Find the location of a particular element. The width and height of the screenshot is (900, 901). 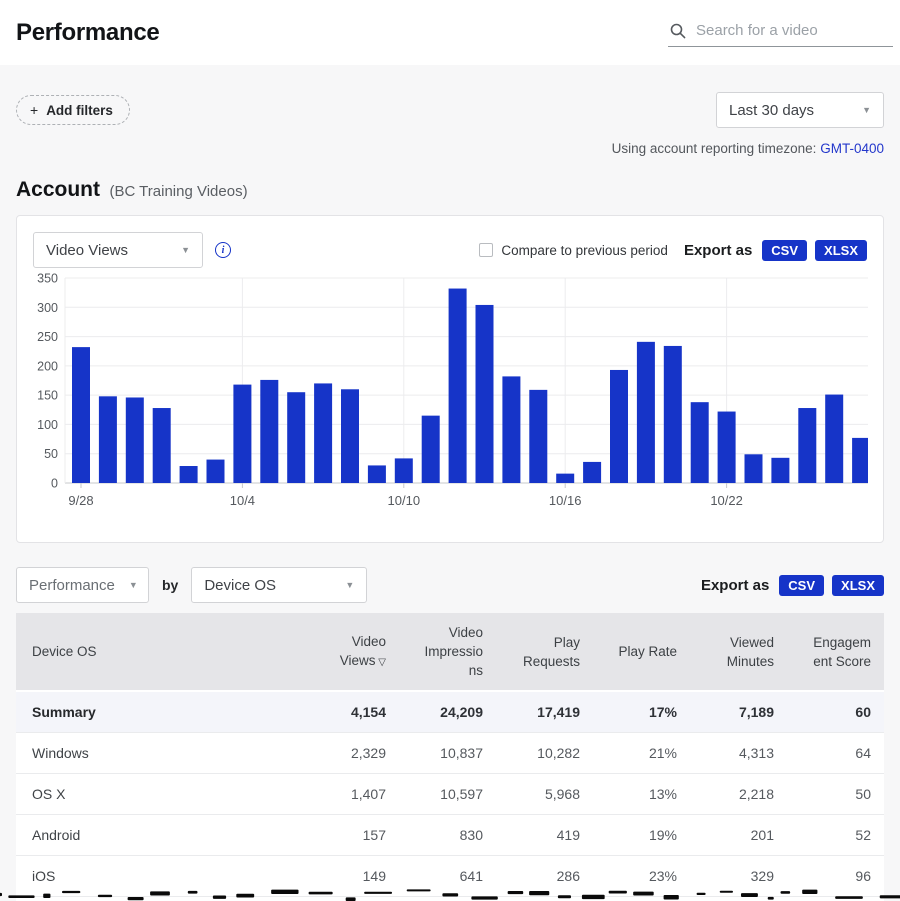

y-axis-tick-label: 350 is located at coordinates (47, 279).